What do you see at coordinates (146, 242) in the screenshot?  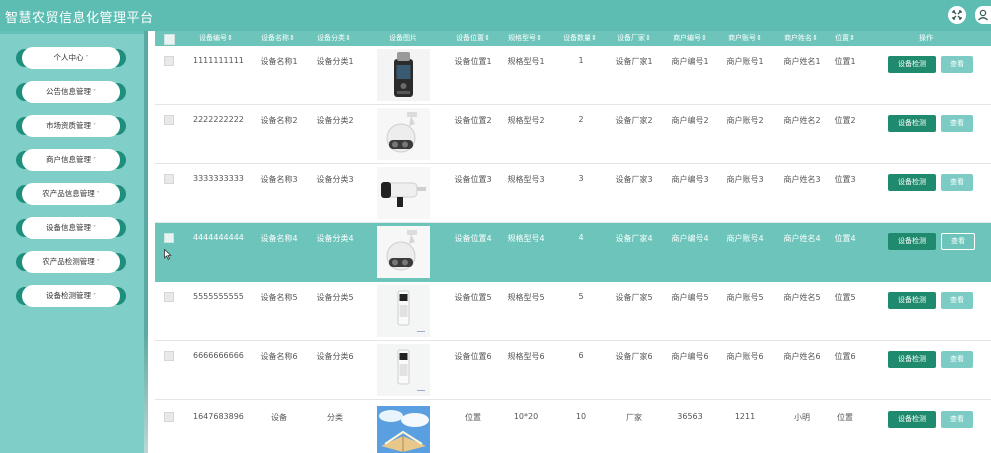 I see `sidebar-divider` at bounding box center [146, 242].